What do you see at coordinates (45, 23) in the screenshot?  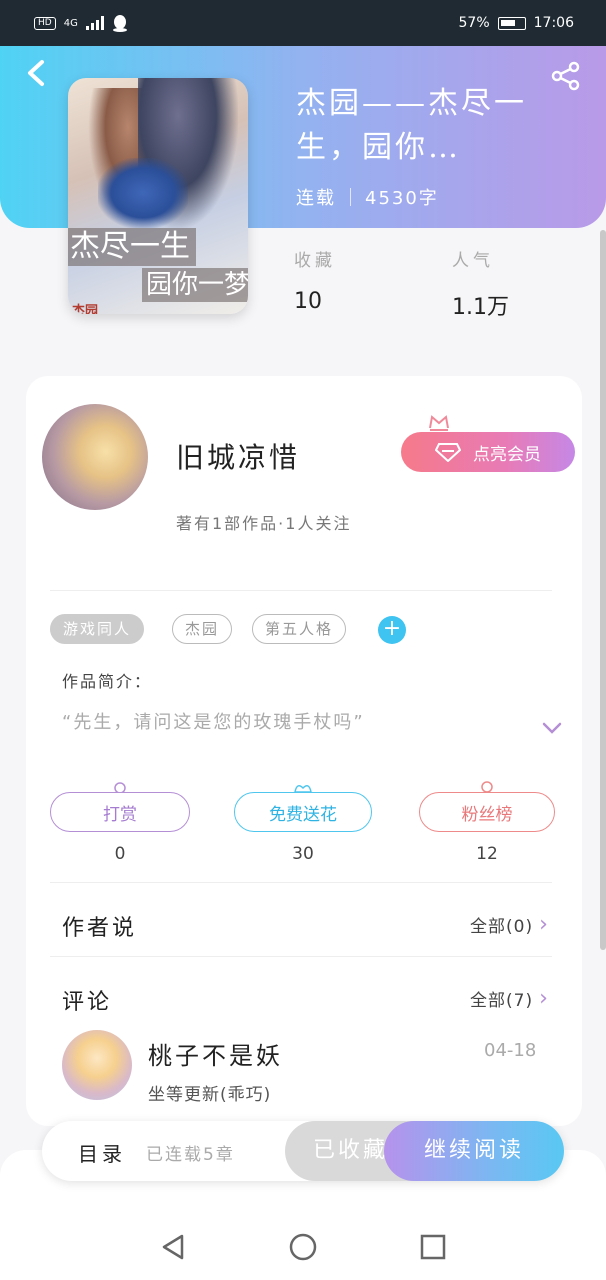 I see `hd-badge: HD` at bounding box center [45, 23].